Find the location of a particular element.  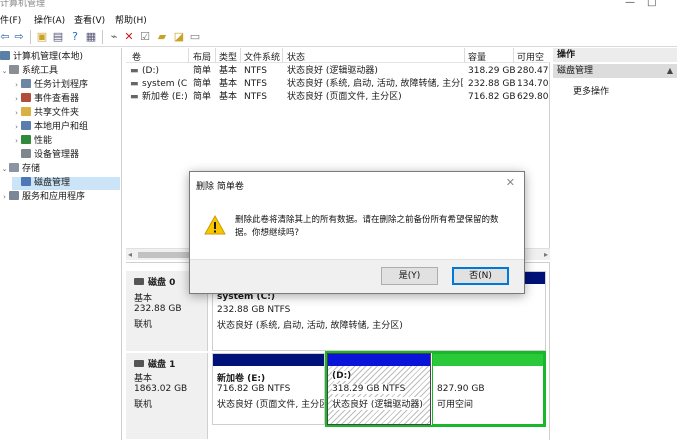

tree-device-manager: 设备管理器 is located at coordinates (50, 155).